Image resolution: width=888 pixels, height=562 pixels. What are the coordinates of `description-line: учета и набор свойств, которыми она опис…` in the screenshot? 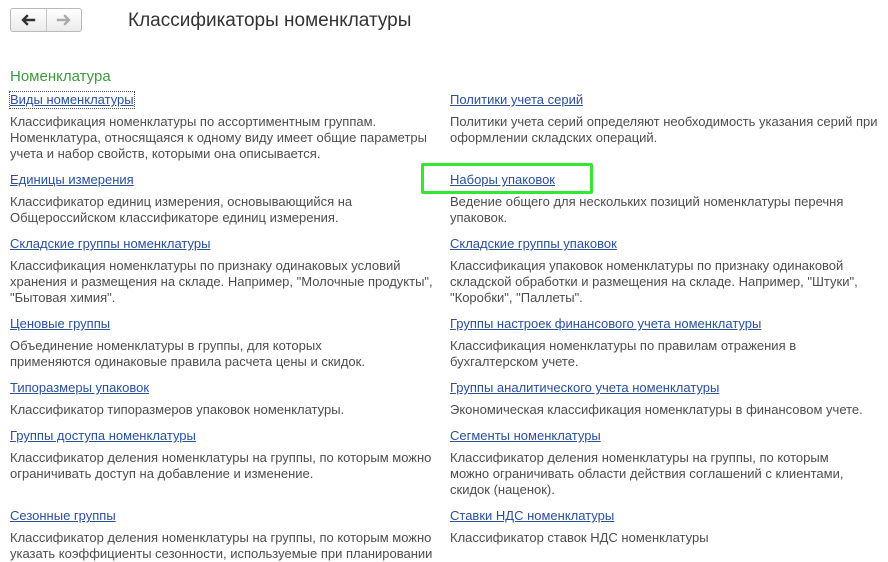 It's located at (165, 153).